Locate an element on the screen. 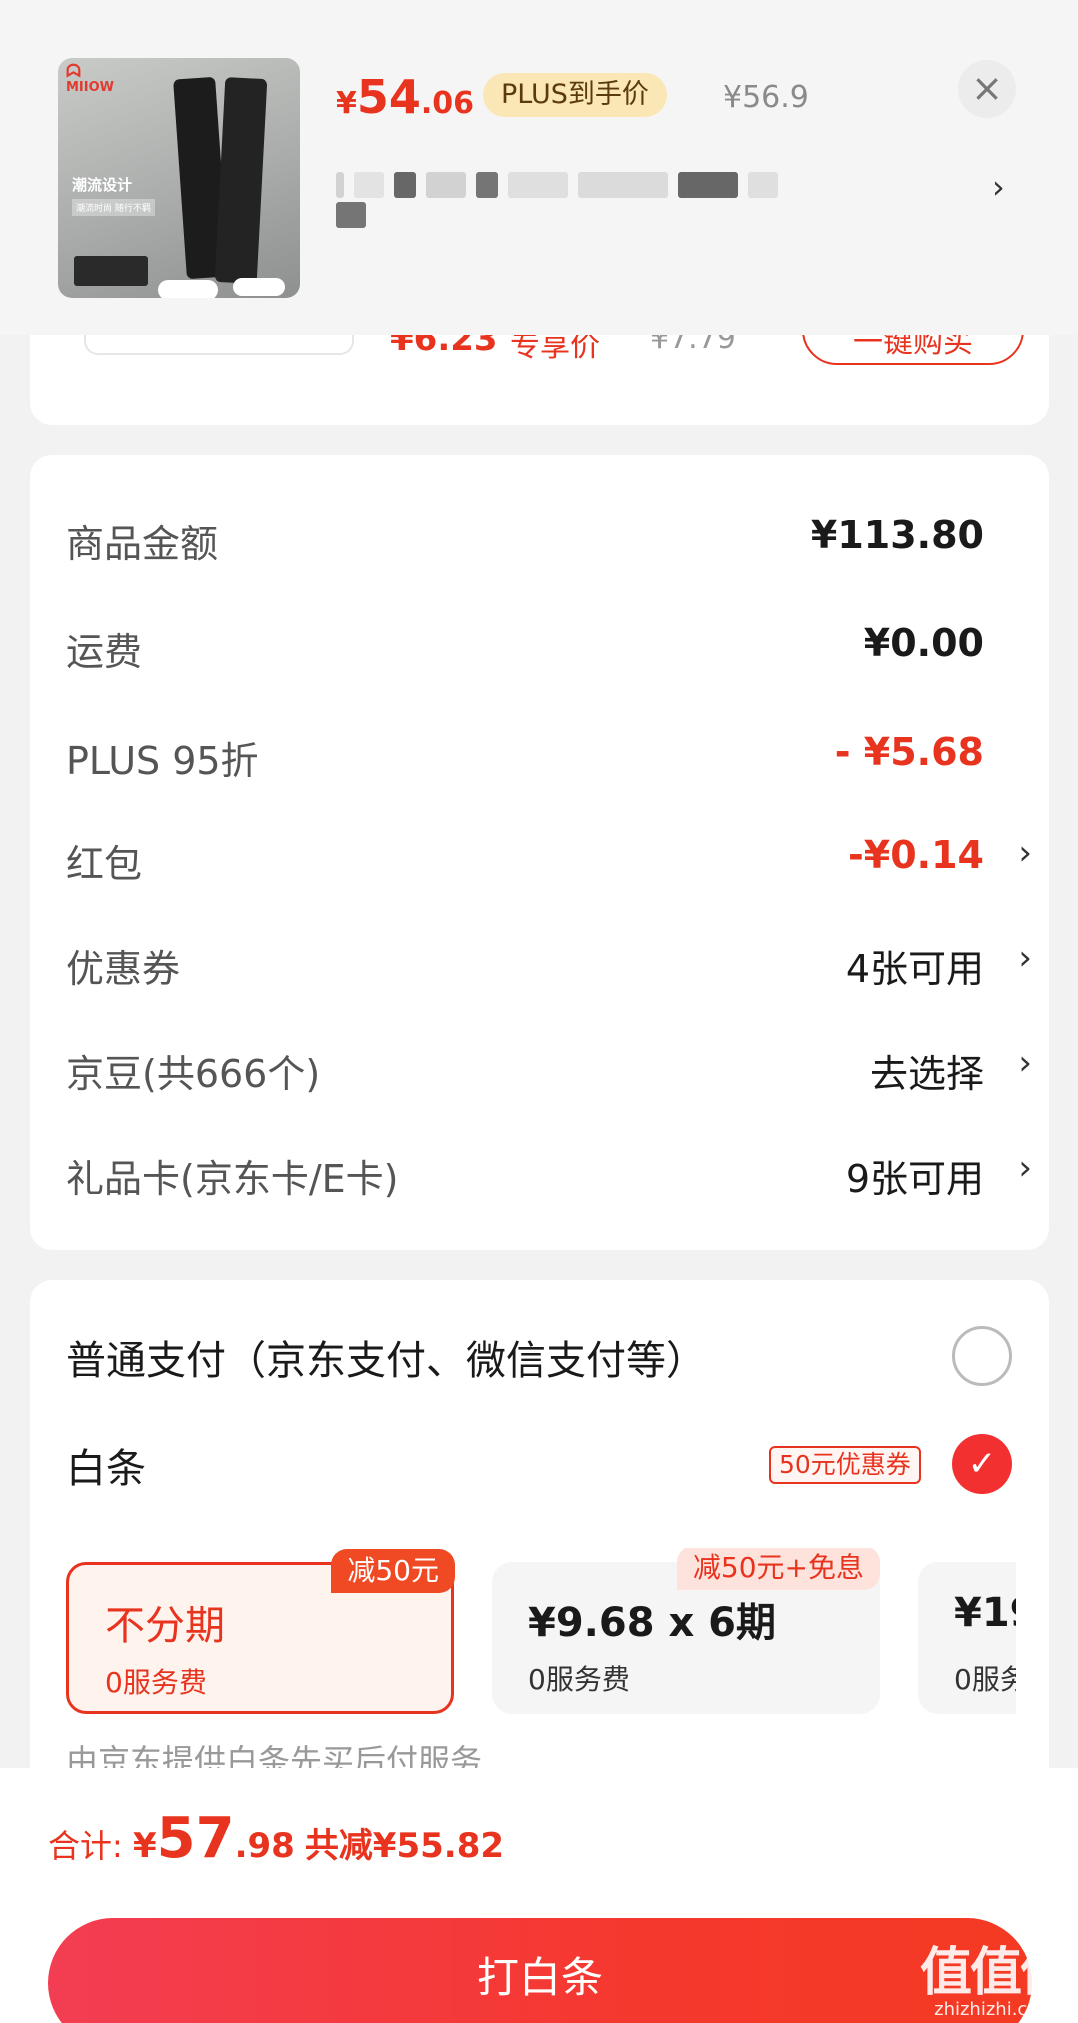 This screenshot has width=1078, height=2023. baitiao-radio-checked: ✓ is located at coordinates (982, 1464).